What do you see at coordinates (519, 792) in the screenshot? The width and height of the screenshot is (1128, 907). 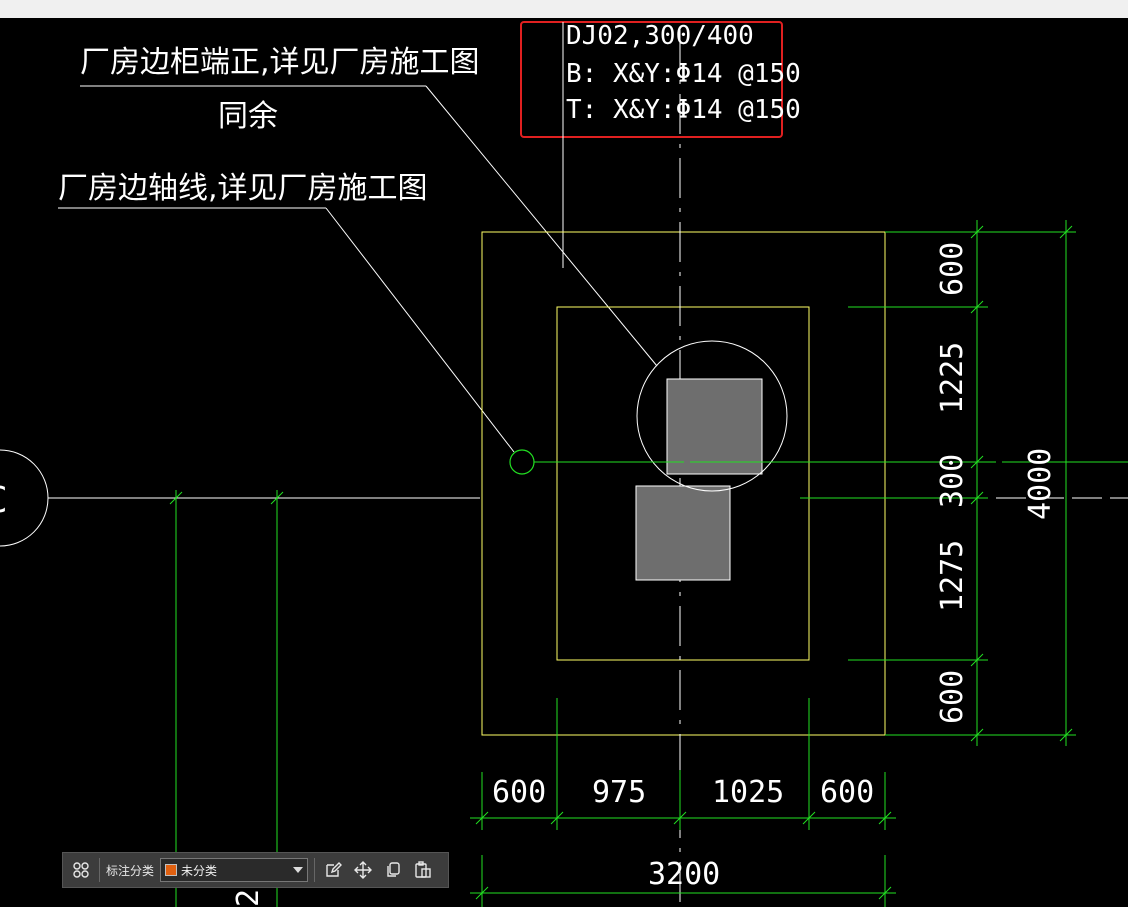 I see `dim-bottom-1: 600` at bounding box center [519, 792].